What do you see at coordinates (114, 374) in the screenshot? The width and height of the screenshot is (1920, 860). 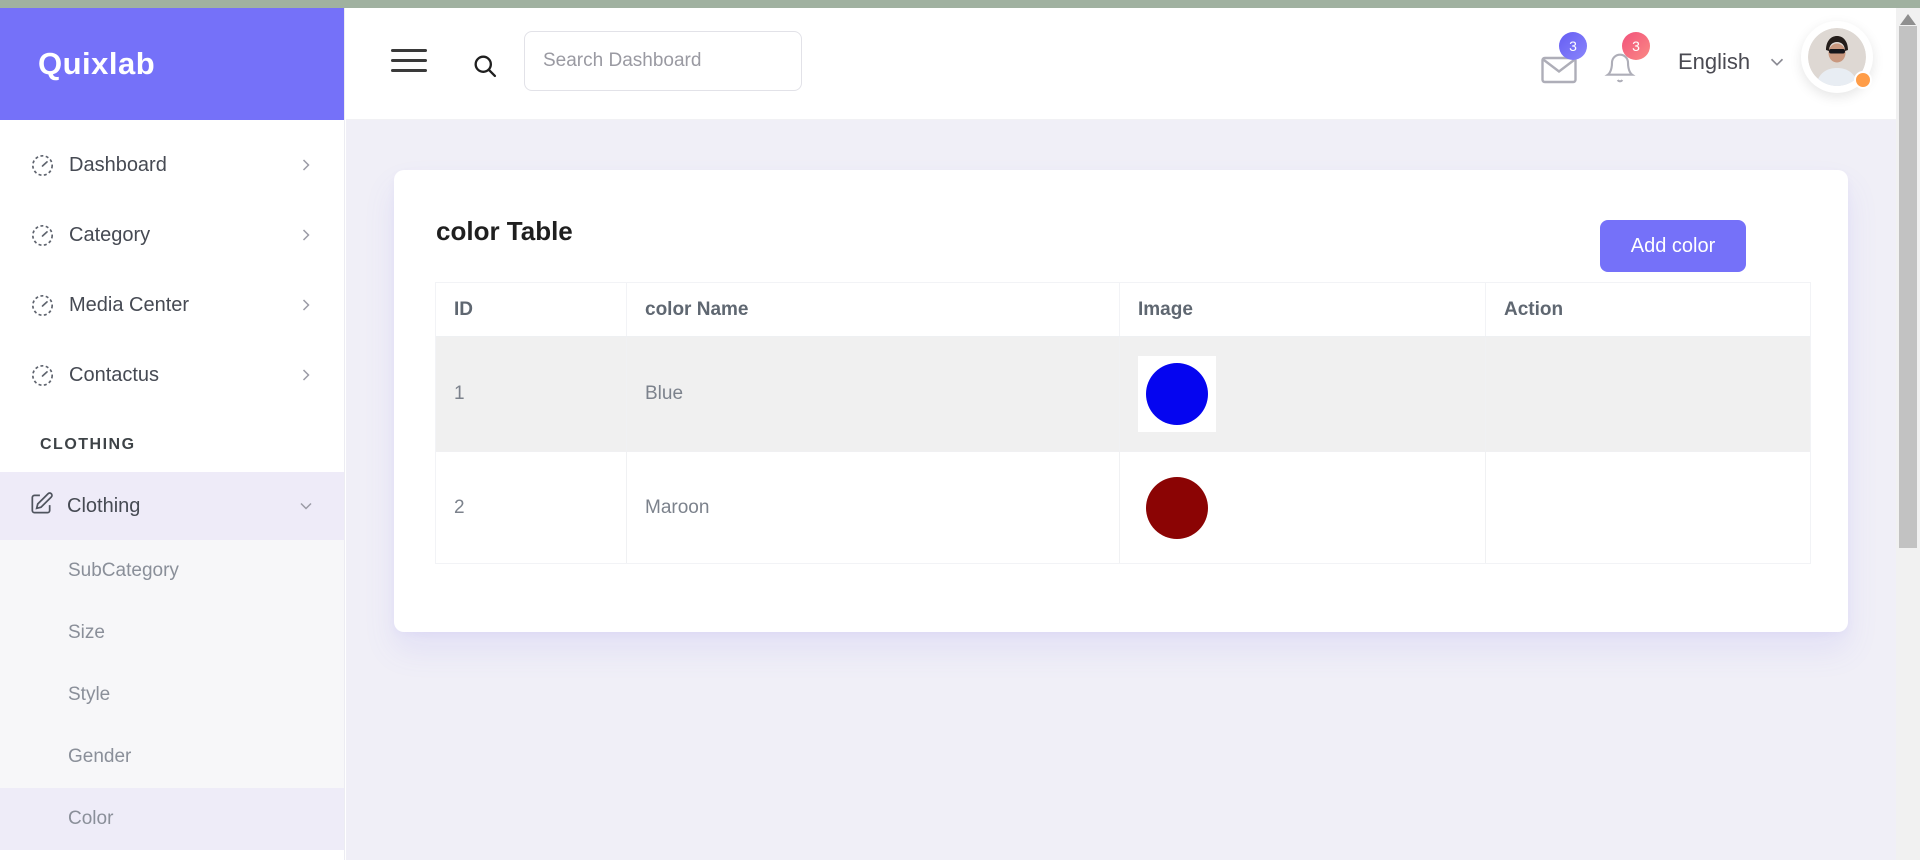 I see `sidebar-item-label: Contactus` at bounding box center [114, 374].